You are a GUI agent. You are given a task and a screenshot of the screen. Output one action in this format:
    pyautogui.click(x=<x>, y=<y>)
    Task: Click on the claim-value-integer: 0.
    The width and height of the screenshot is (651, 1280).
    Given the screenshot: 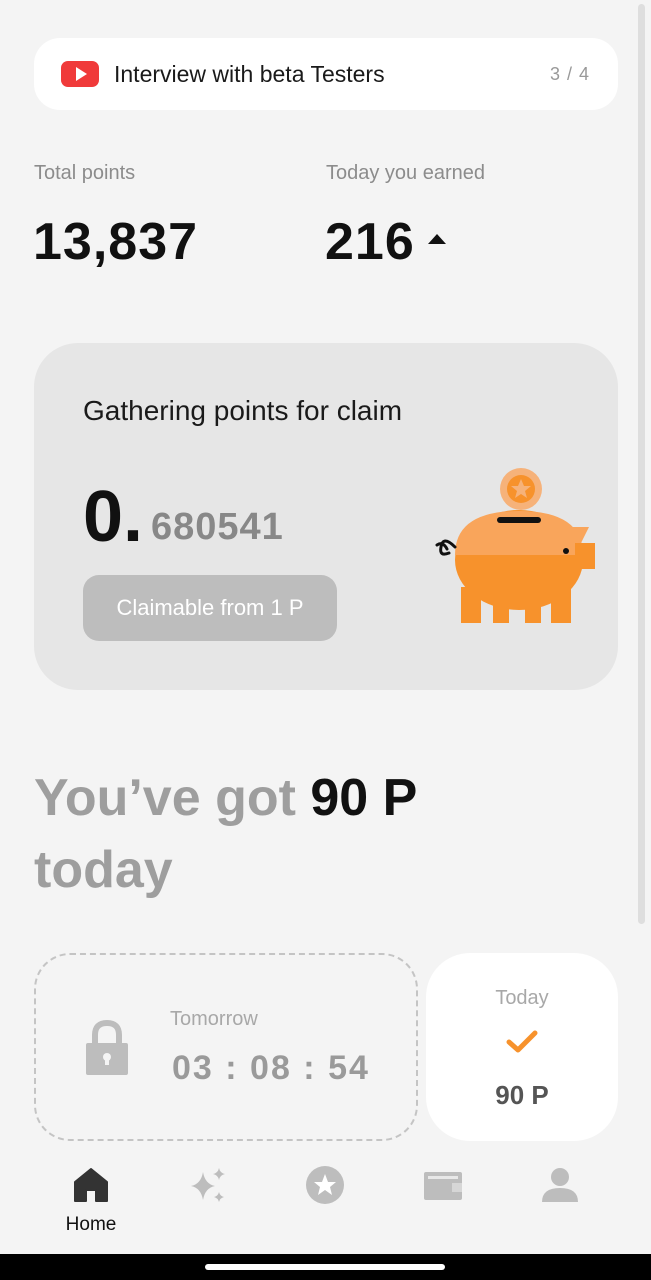 What is the action you would take?
    pyautogui.click(x=113, y=517)
    